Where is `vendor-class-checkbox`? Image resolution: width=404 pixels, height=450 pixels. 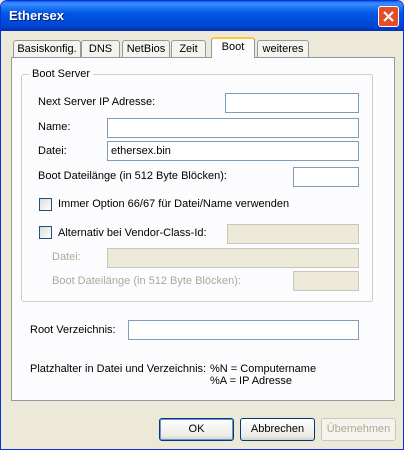 vendor-class-checkbox is located at coordinates (45, 232).